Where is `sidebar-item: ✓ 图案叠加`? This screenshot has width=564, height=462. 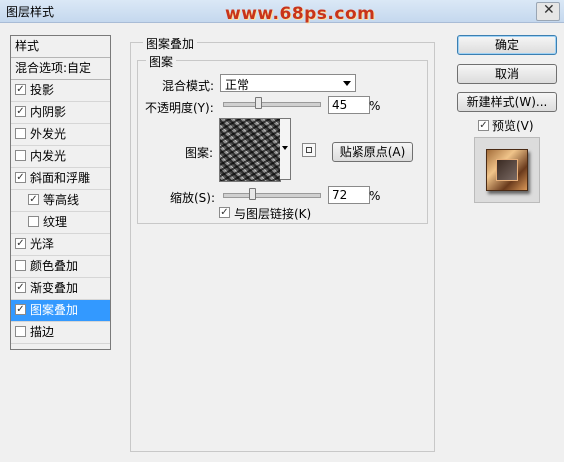
sidebar-item: ✓ 图案叠加 is located at coordinates (60, 311).